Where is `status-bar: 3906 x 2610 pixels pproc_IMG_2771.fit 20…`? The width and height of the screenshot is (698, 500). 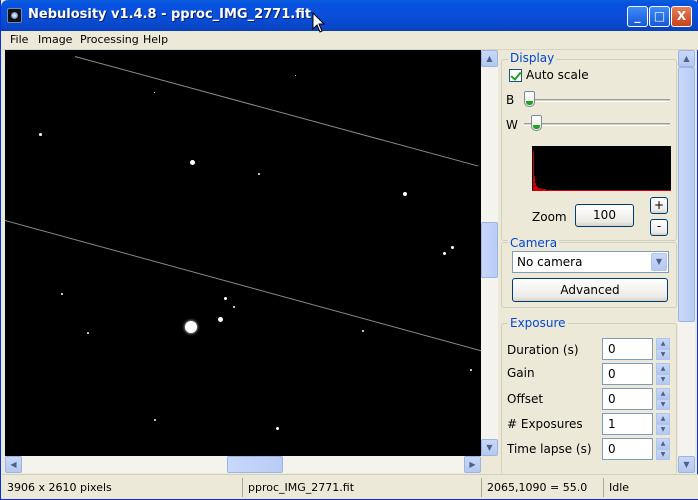
status-bar: 3906 x 2610 pixels pproc_IMG_2771.fit 20… is located at coordinates (350, 486).